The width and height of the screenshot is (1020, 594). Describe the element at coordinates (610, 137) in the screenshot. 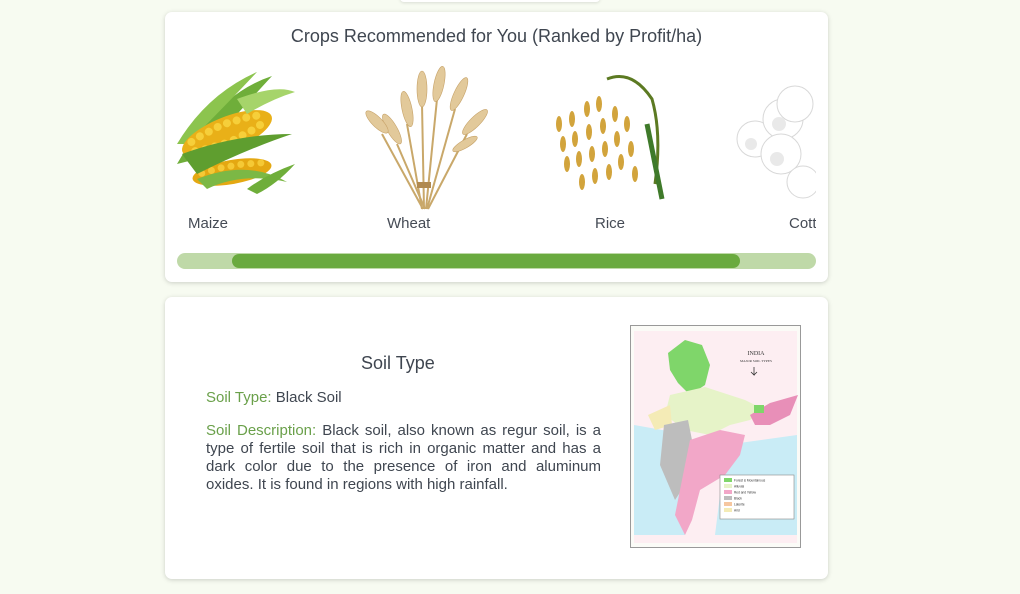

I see `rice-image` at that location.